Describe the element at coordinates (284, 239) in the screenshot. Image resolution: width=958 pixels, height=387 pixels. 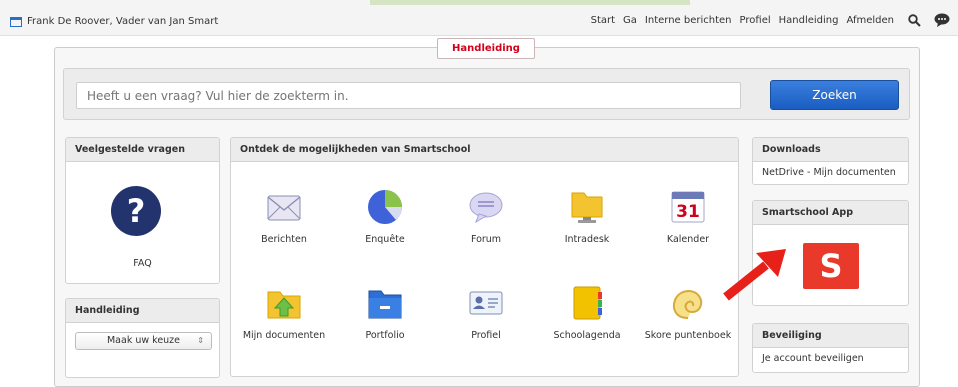
I see `app-label: Berichten` at that location.